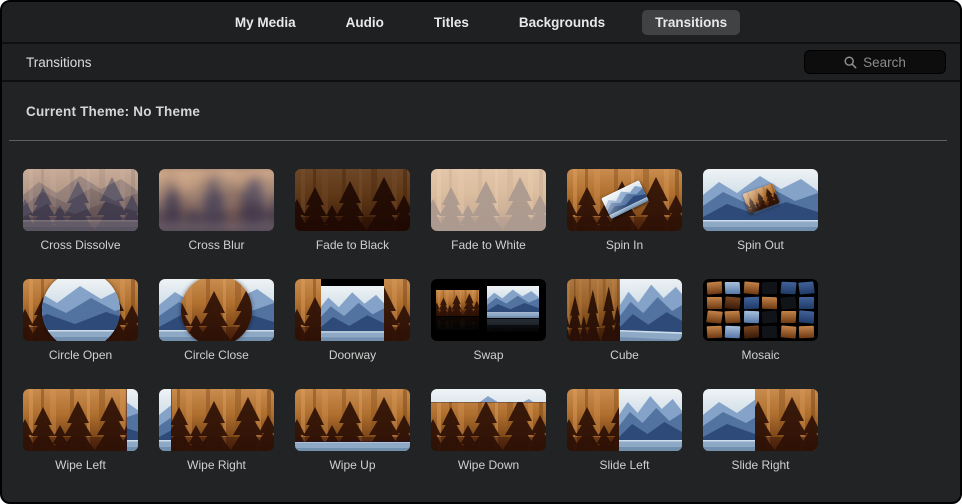 This screenshot has height=504, width=962. I want to click on transition-item: Spin In, so click(624, 210).